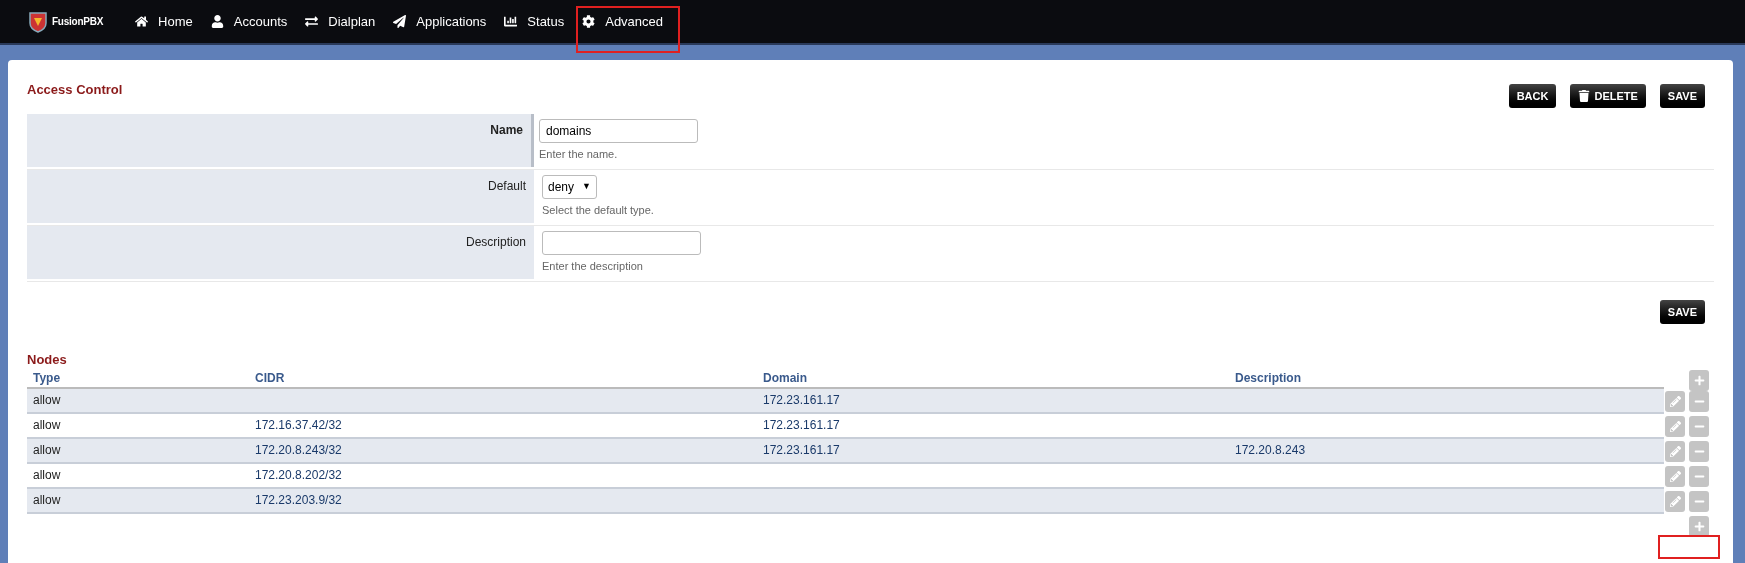  Describe the element at coordinates (440, 21) in the screenshot. I see `nav-link: Applications` at that location.